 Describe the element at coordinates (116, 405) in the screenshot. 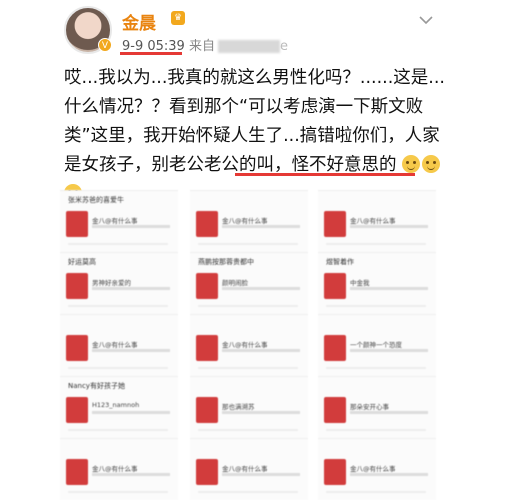

I see `comment-card-title: H123_namnoh` at that location.